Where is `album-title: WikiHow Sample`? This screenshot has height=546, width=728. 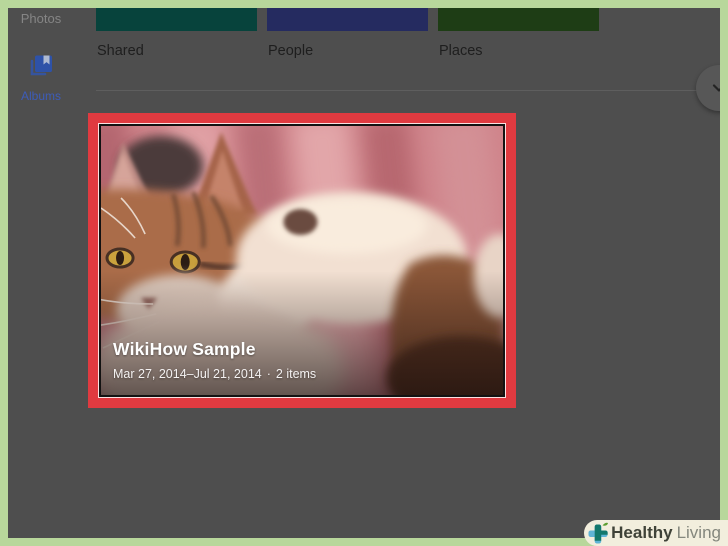
album-title: WikiHow Sample is located at coordinates (184, 349).